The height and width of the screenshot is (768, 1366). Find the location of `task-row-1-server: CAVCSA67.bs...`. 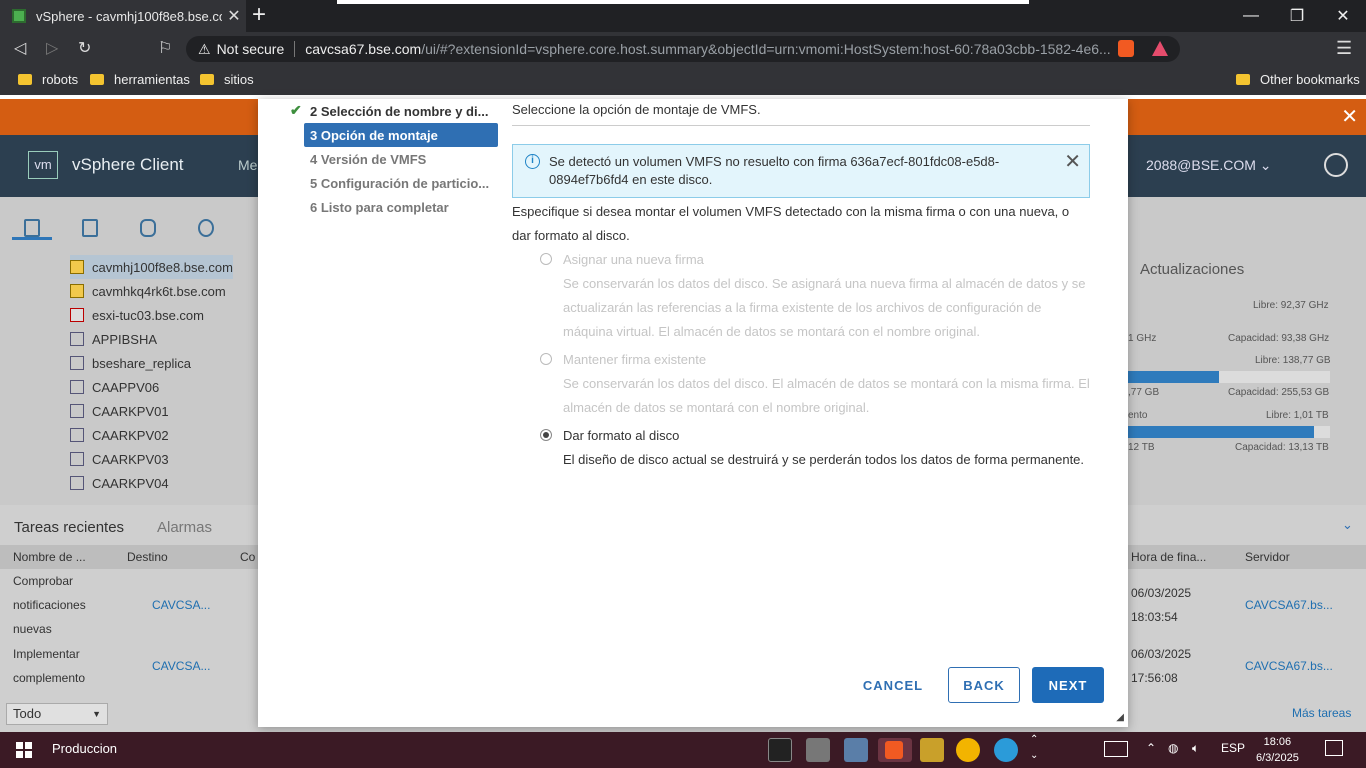

task-row-1-server: CAVCSA67.bs... is located at coordinates (1289, 605).